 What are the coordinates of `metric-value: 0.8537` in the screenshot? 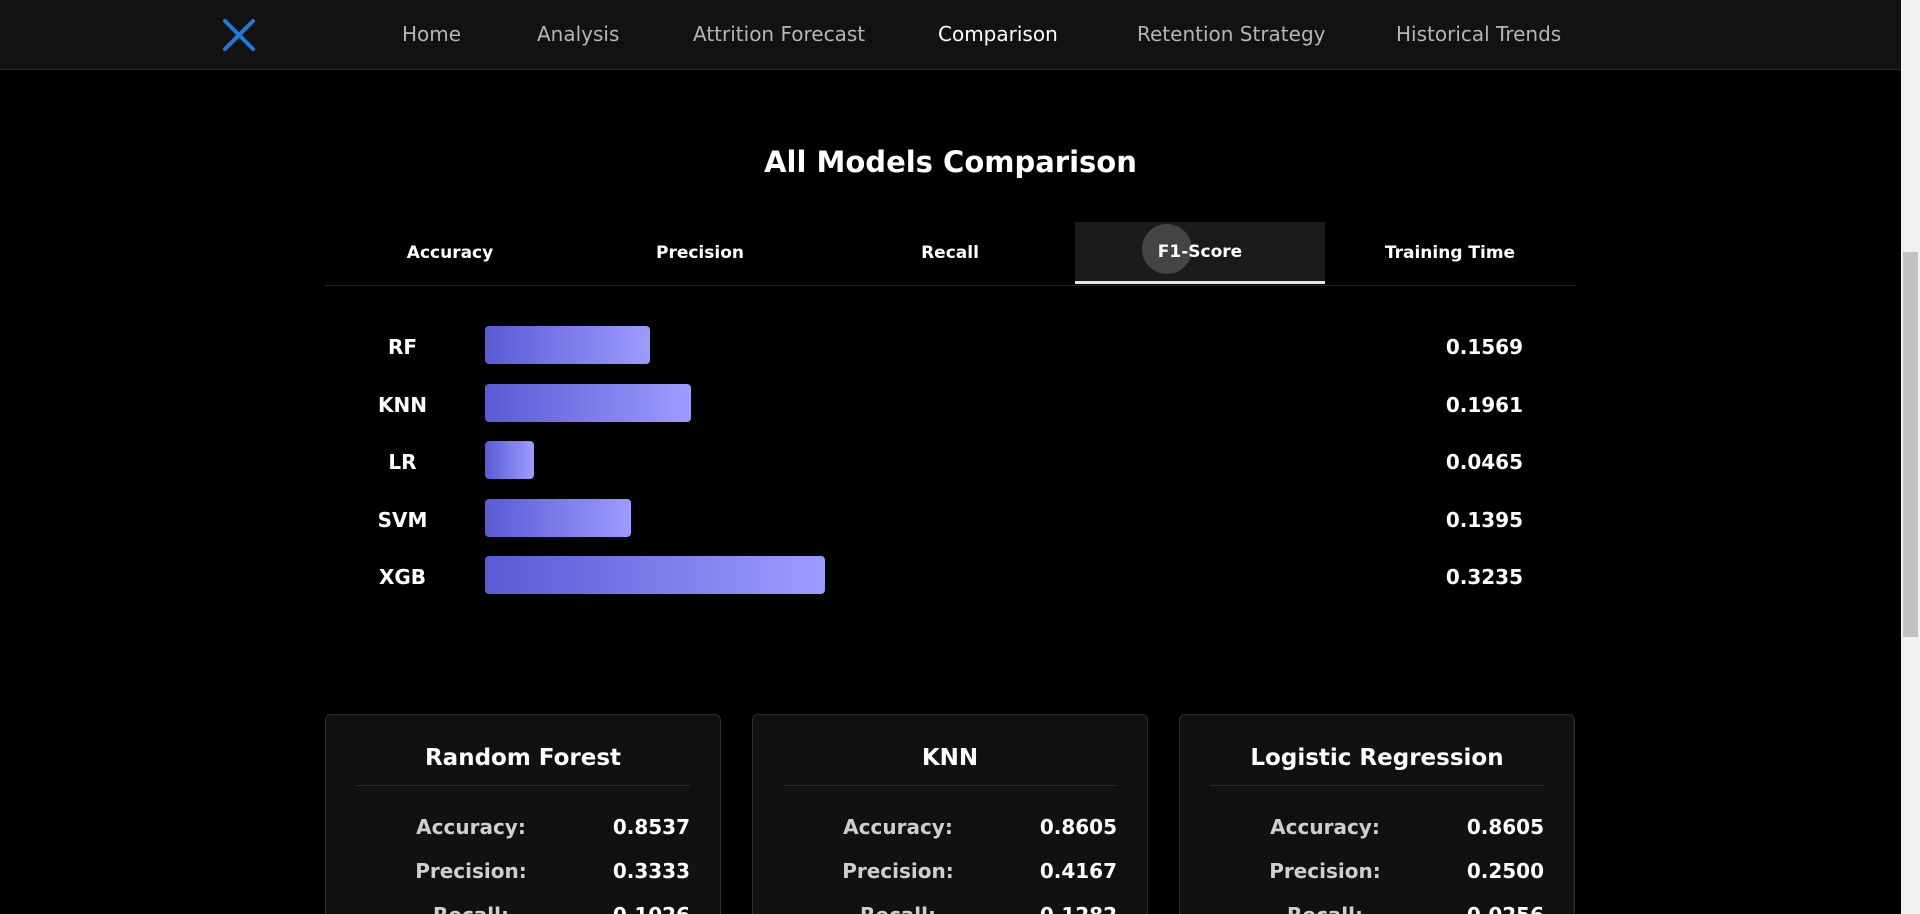 It's located at (651, 827).